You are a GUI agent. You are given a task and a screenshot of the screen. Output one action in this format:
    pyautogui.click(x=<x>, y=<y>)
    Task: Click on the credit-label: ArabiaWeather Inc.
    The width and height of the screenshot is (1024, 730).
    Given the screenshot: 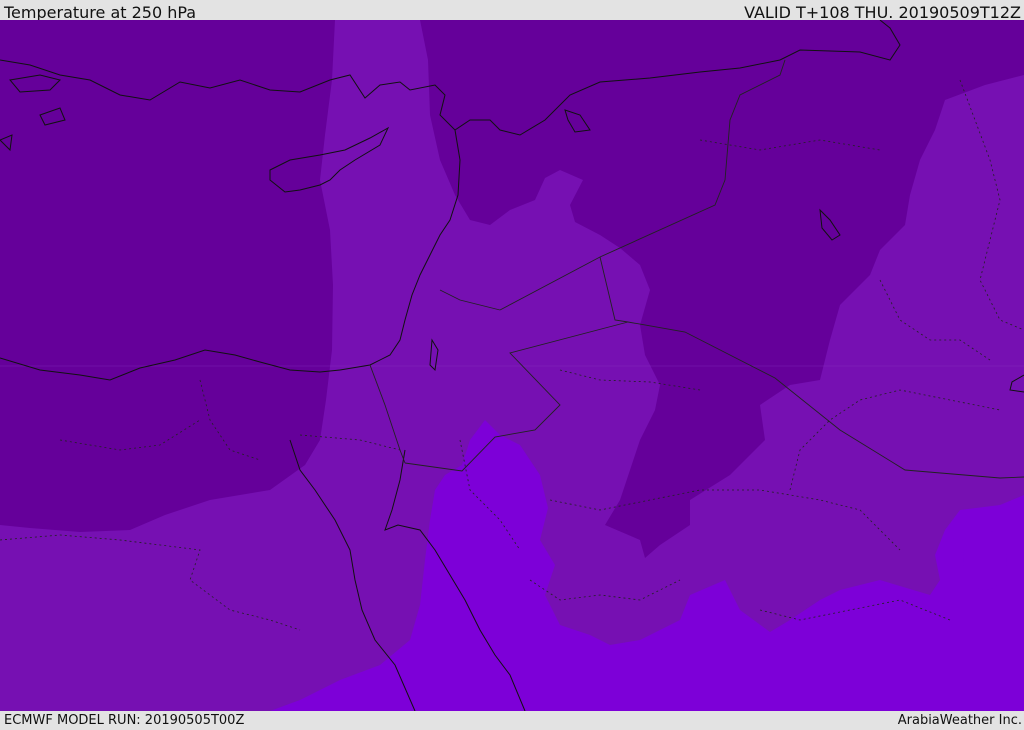 What is the action you would take?
    pyautogui.click(x=959, y=720)
    